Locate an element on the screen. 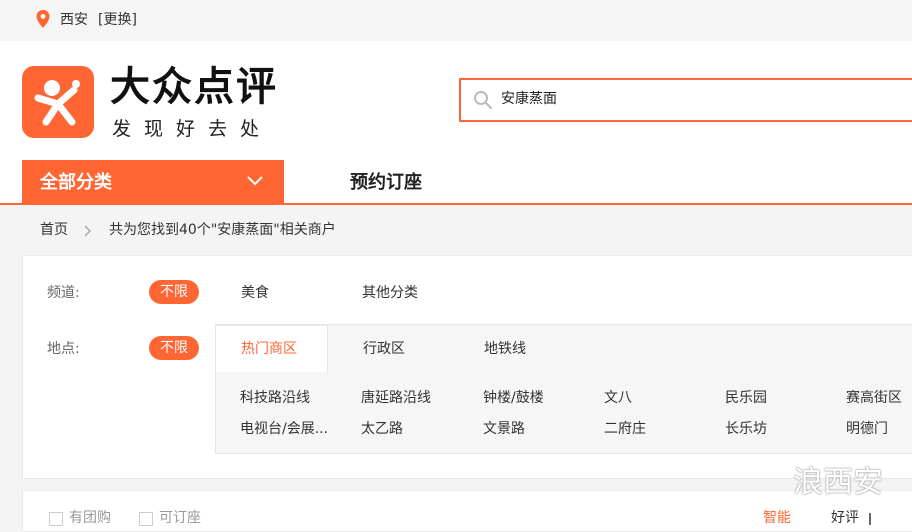  sort-good-reviews: 好评 is located at coordinates (845, 518).